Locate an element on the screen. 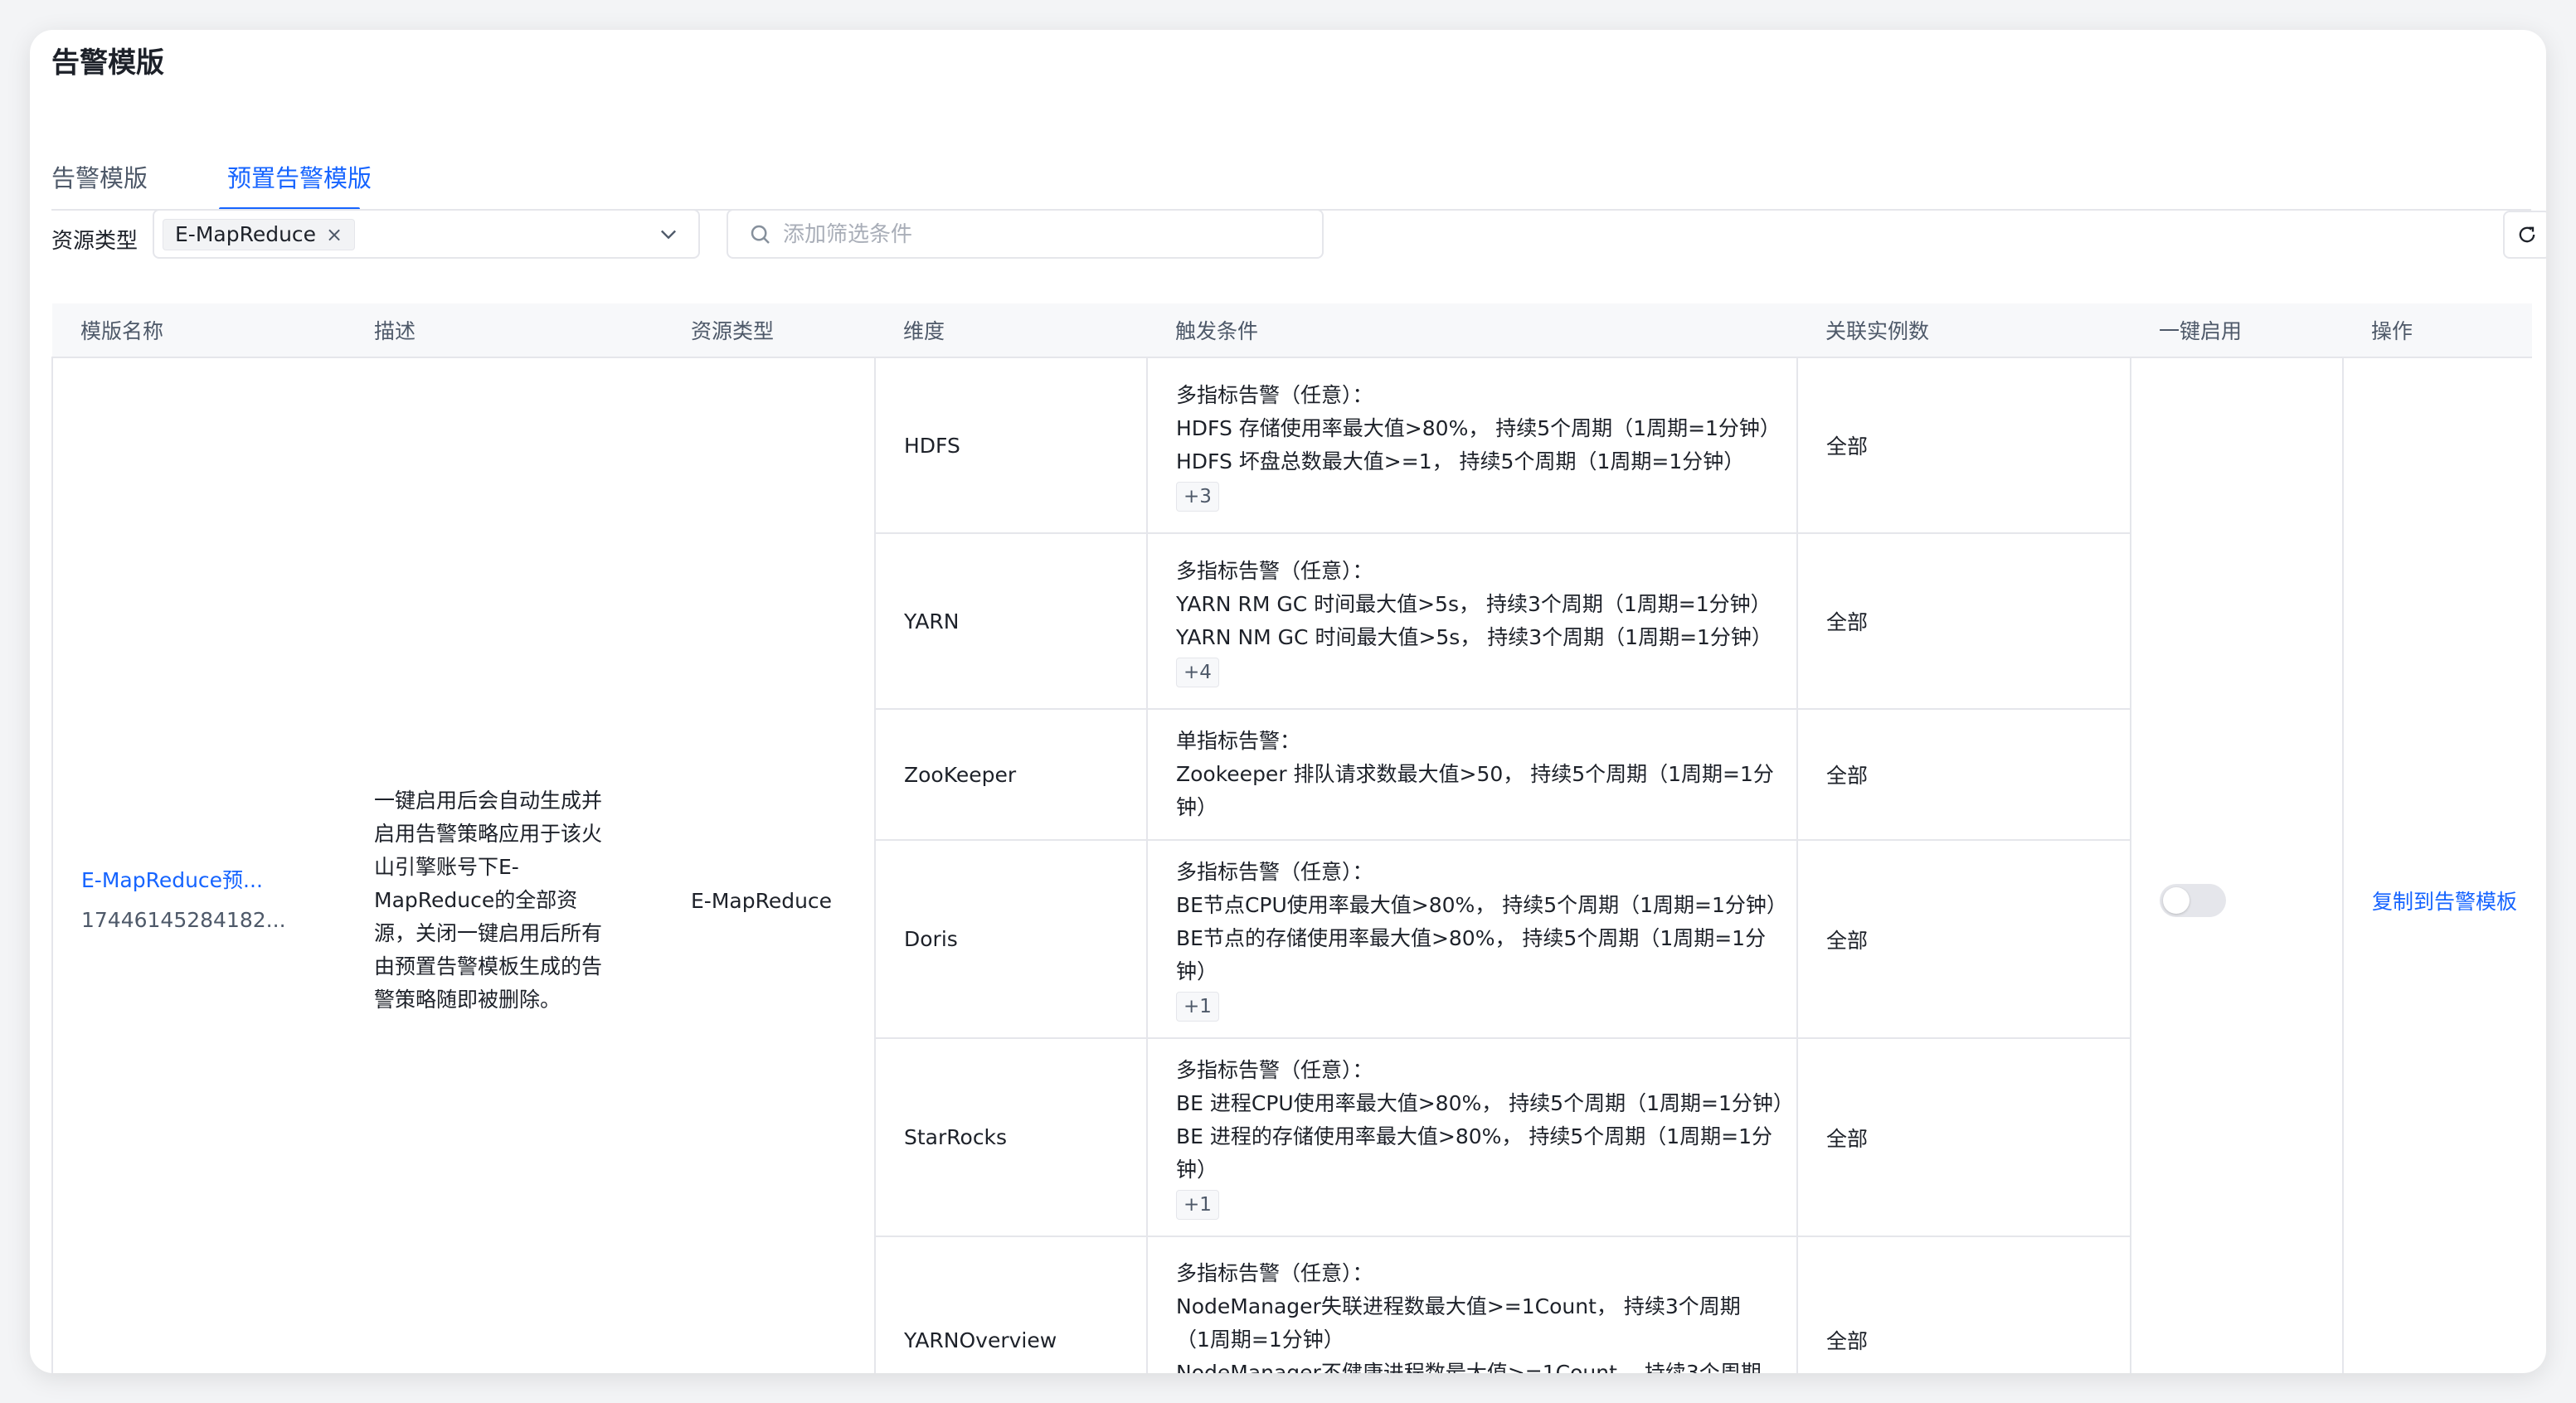  column-header-resource-type: 资源类型 is located at coordinates (769, 330).